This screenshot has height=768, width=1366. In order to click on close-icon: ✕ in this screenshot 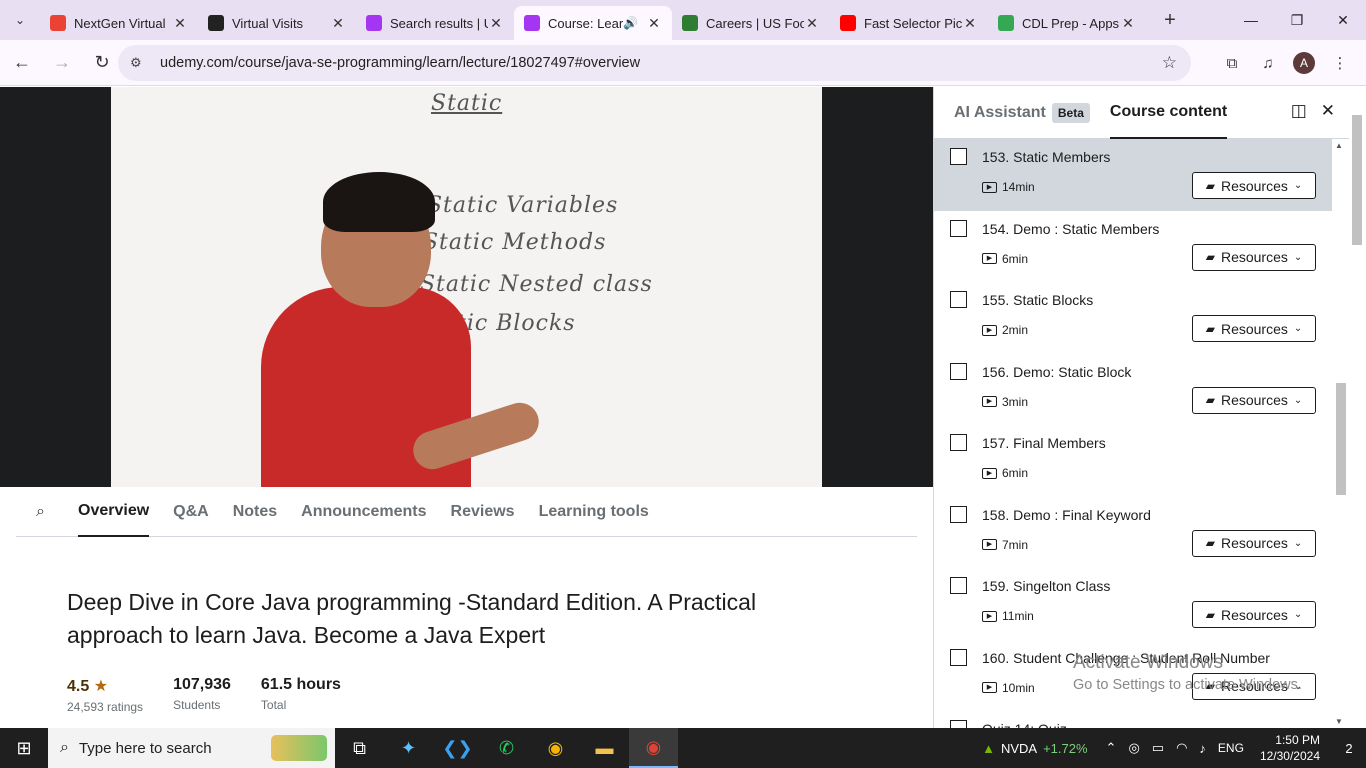, I will do `click(1328, 111)`.